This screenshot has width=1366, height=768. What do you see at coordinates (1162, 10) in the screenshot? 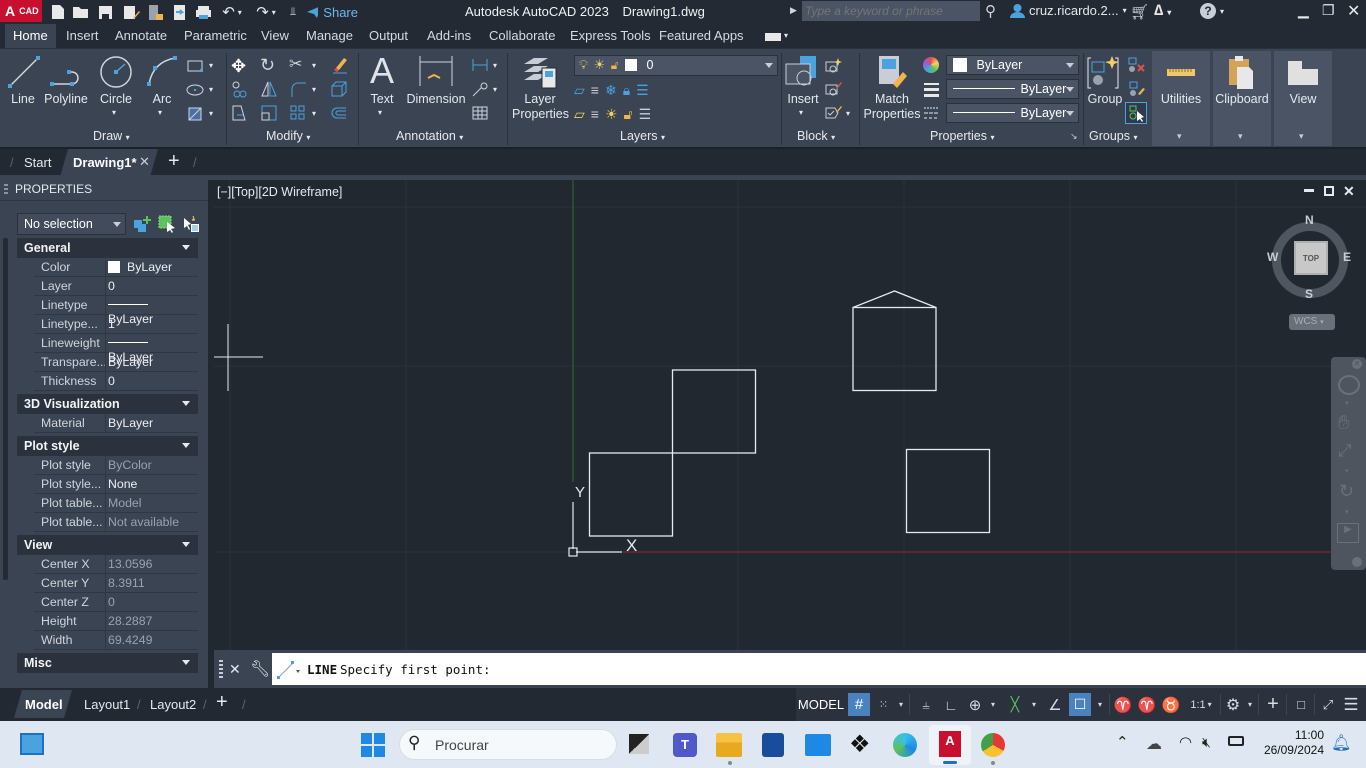
I see `autodesk-app-icon: ∆ ▾` at bounding box center [1162, 10].